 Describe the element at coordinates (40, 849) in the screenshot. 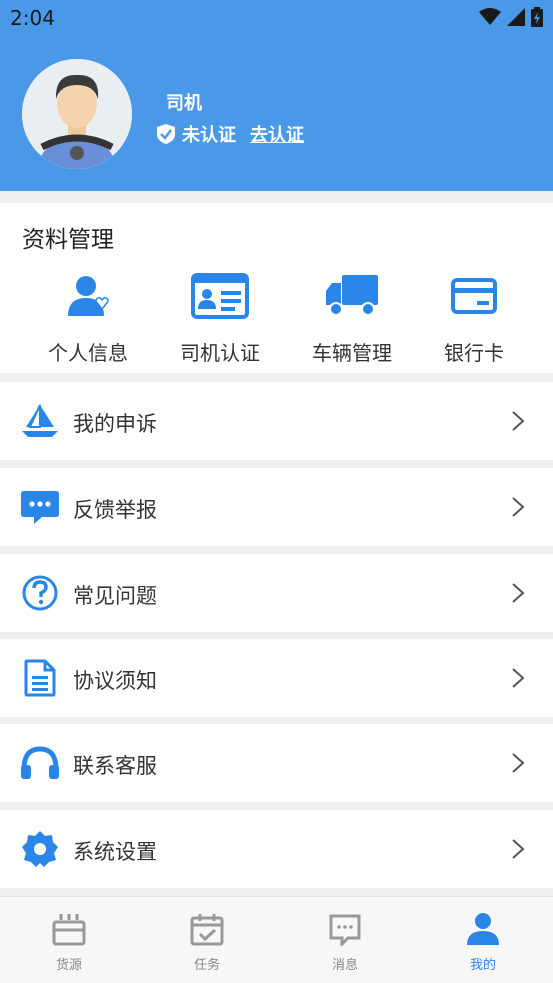

I see `gear-icon` at that location.